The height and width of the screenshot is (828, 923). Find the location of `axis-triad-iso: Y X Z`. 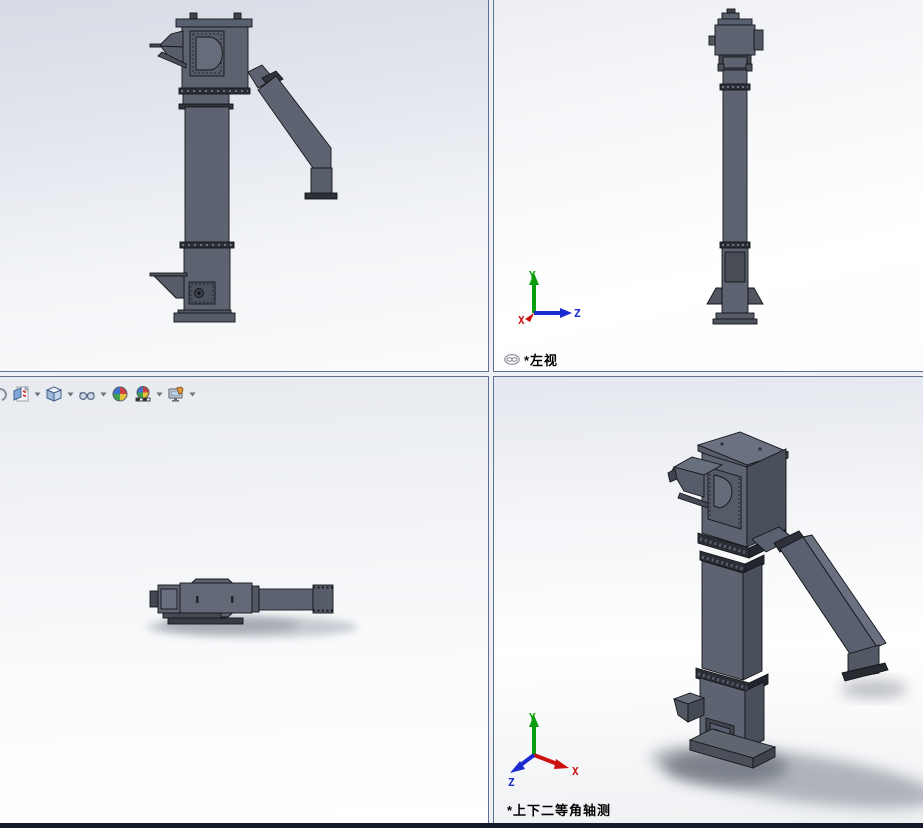

axis-triad-iso: Y X Z is located at coordinates (543, 750).